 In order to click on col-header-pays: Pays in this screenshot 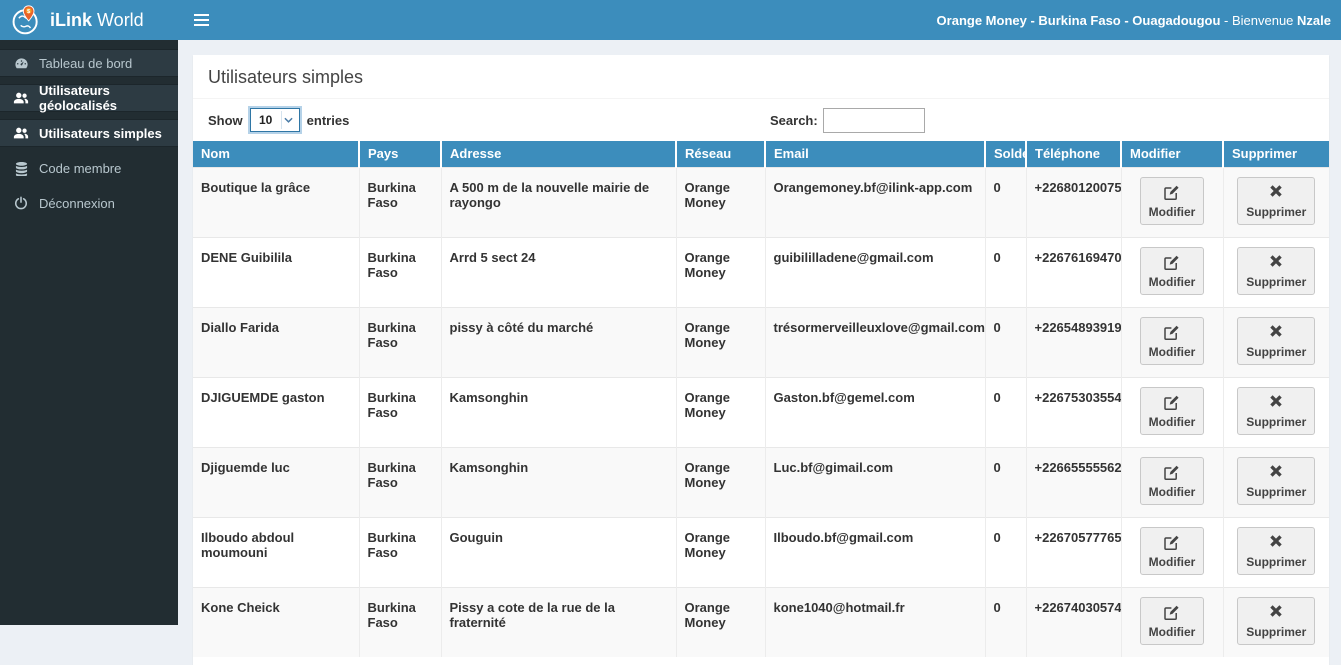, I will do `click(400, 154)`.